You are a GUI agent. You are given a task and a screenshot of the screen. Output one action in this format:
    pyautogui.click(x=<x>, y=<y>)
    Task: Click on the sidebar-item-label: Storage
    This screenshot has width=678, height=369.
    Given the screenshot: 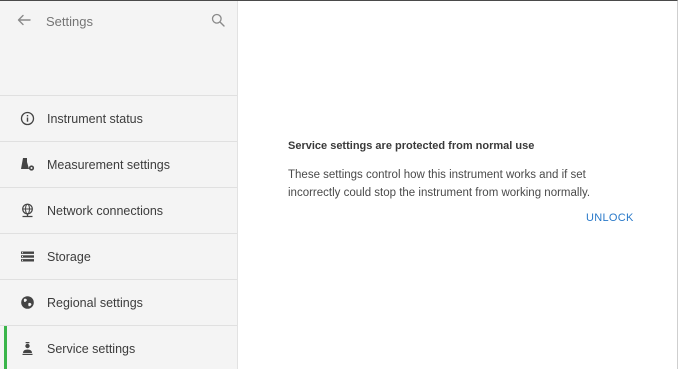 What is the action you would take?
    pyautogui.click(x=69, y=257)
    